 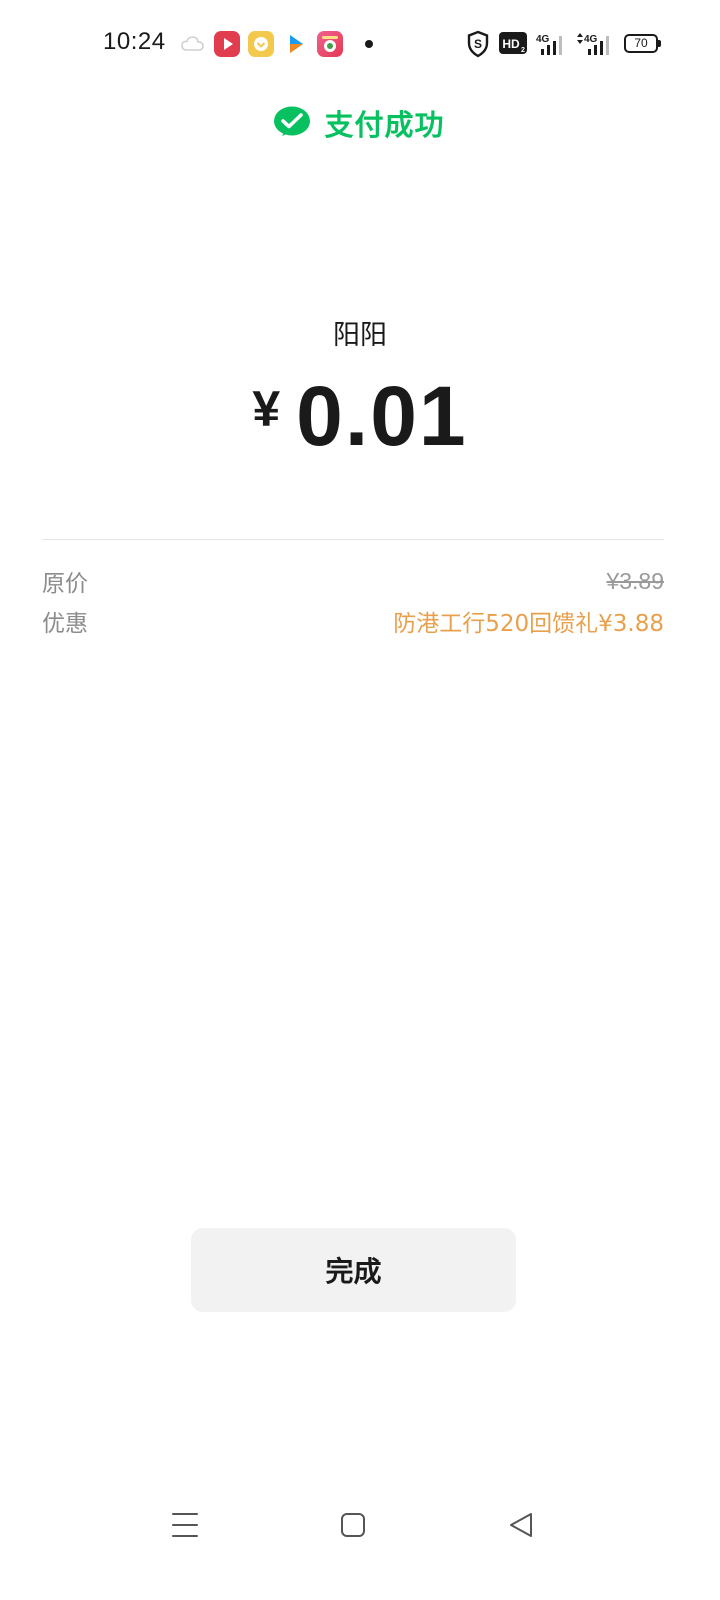 What do you see at coordinates (384, 125) in the screenshot?
I see `payment-success-title: 支付成功` at bounding box center [384, 125].